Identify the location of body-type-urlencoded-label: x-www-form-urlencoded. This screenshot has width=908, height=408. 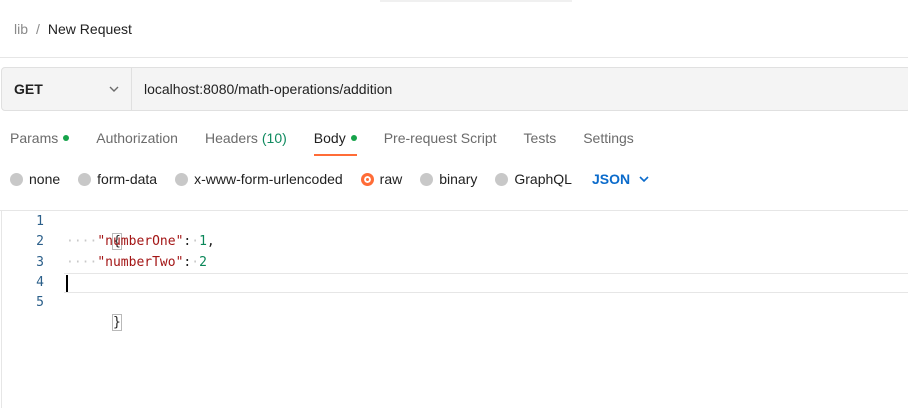
(268, 179).